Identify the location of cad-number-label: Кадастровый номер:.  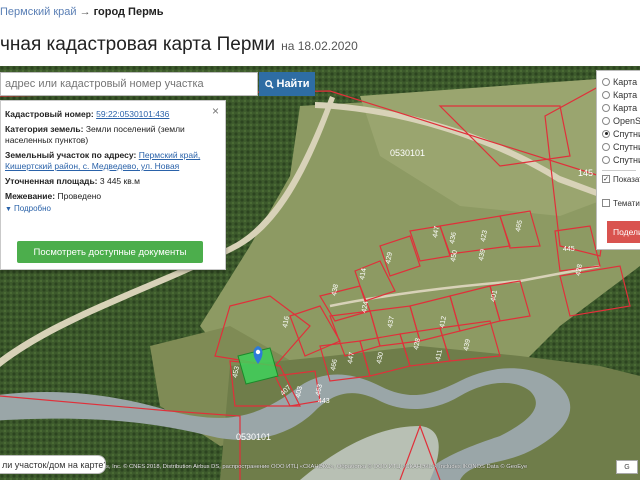
(49, 114).